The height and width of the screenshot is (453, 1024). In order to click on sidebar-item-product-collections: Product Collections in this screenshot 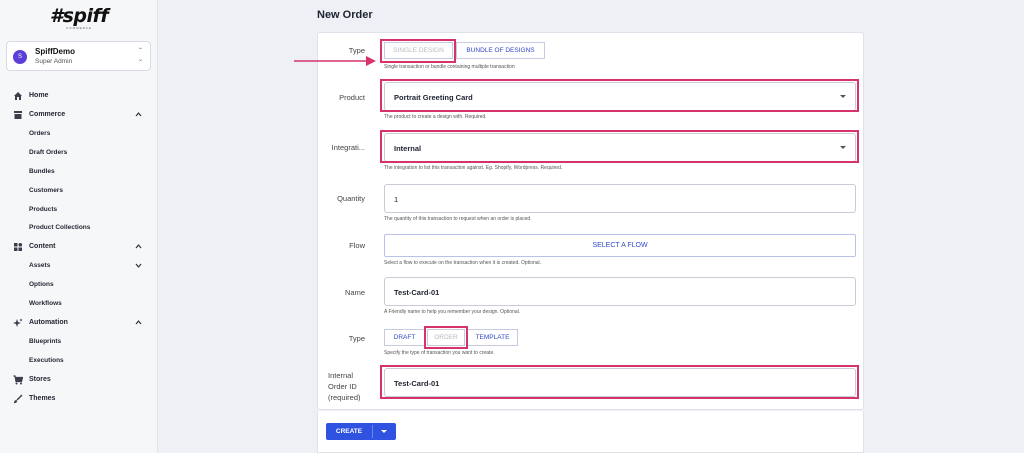, I will do `click(79, 228)`.